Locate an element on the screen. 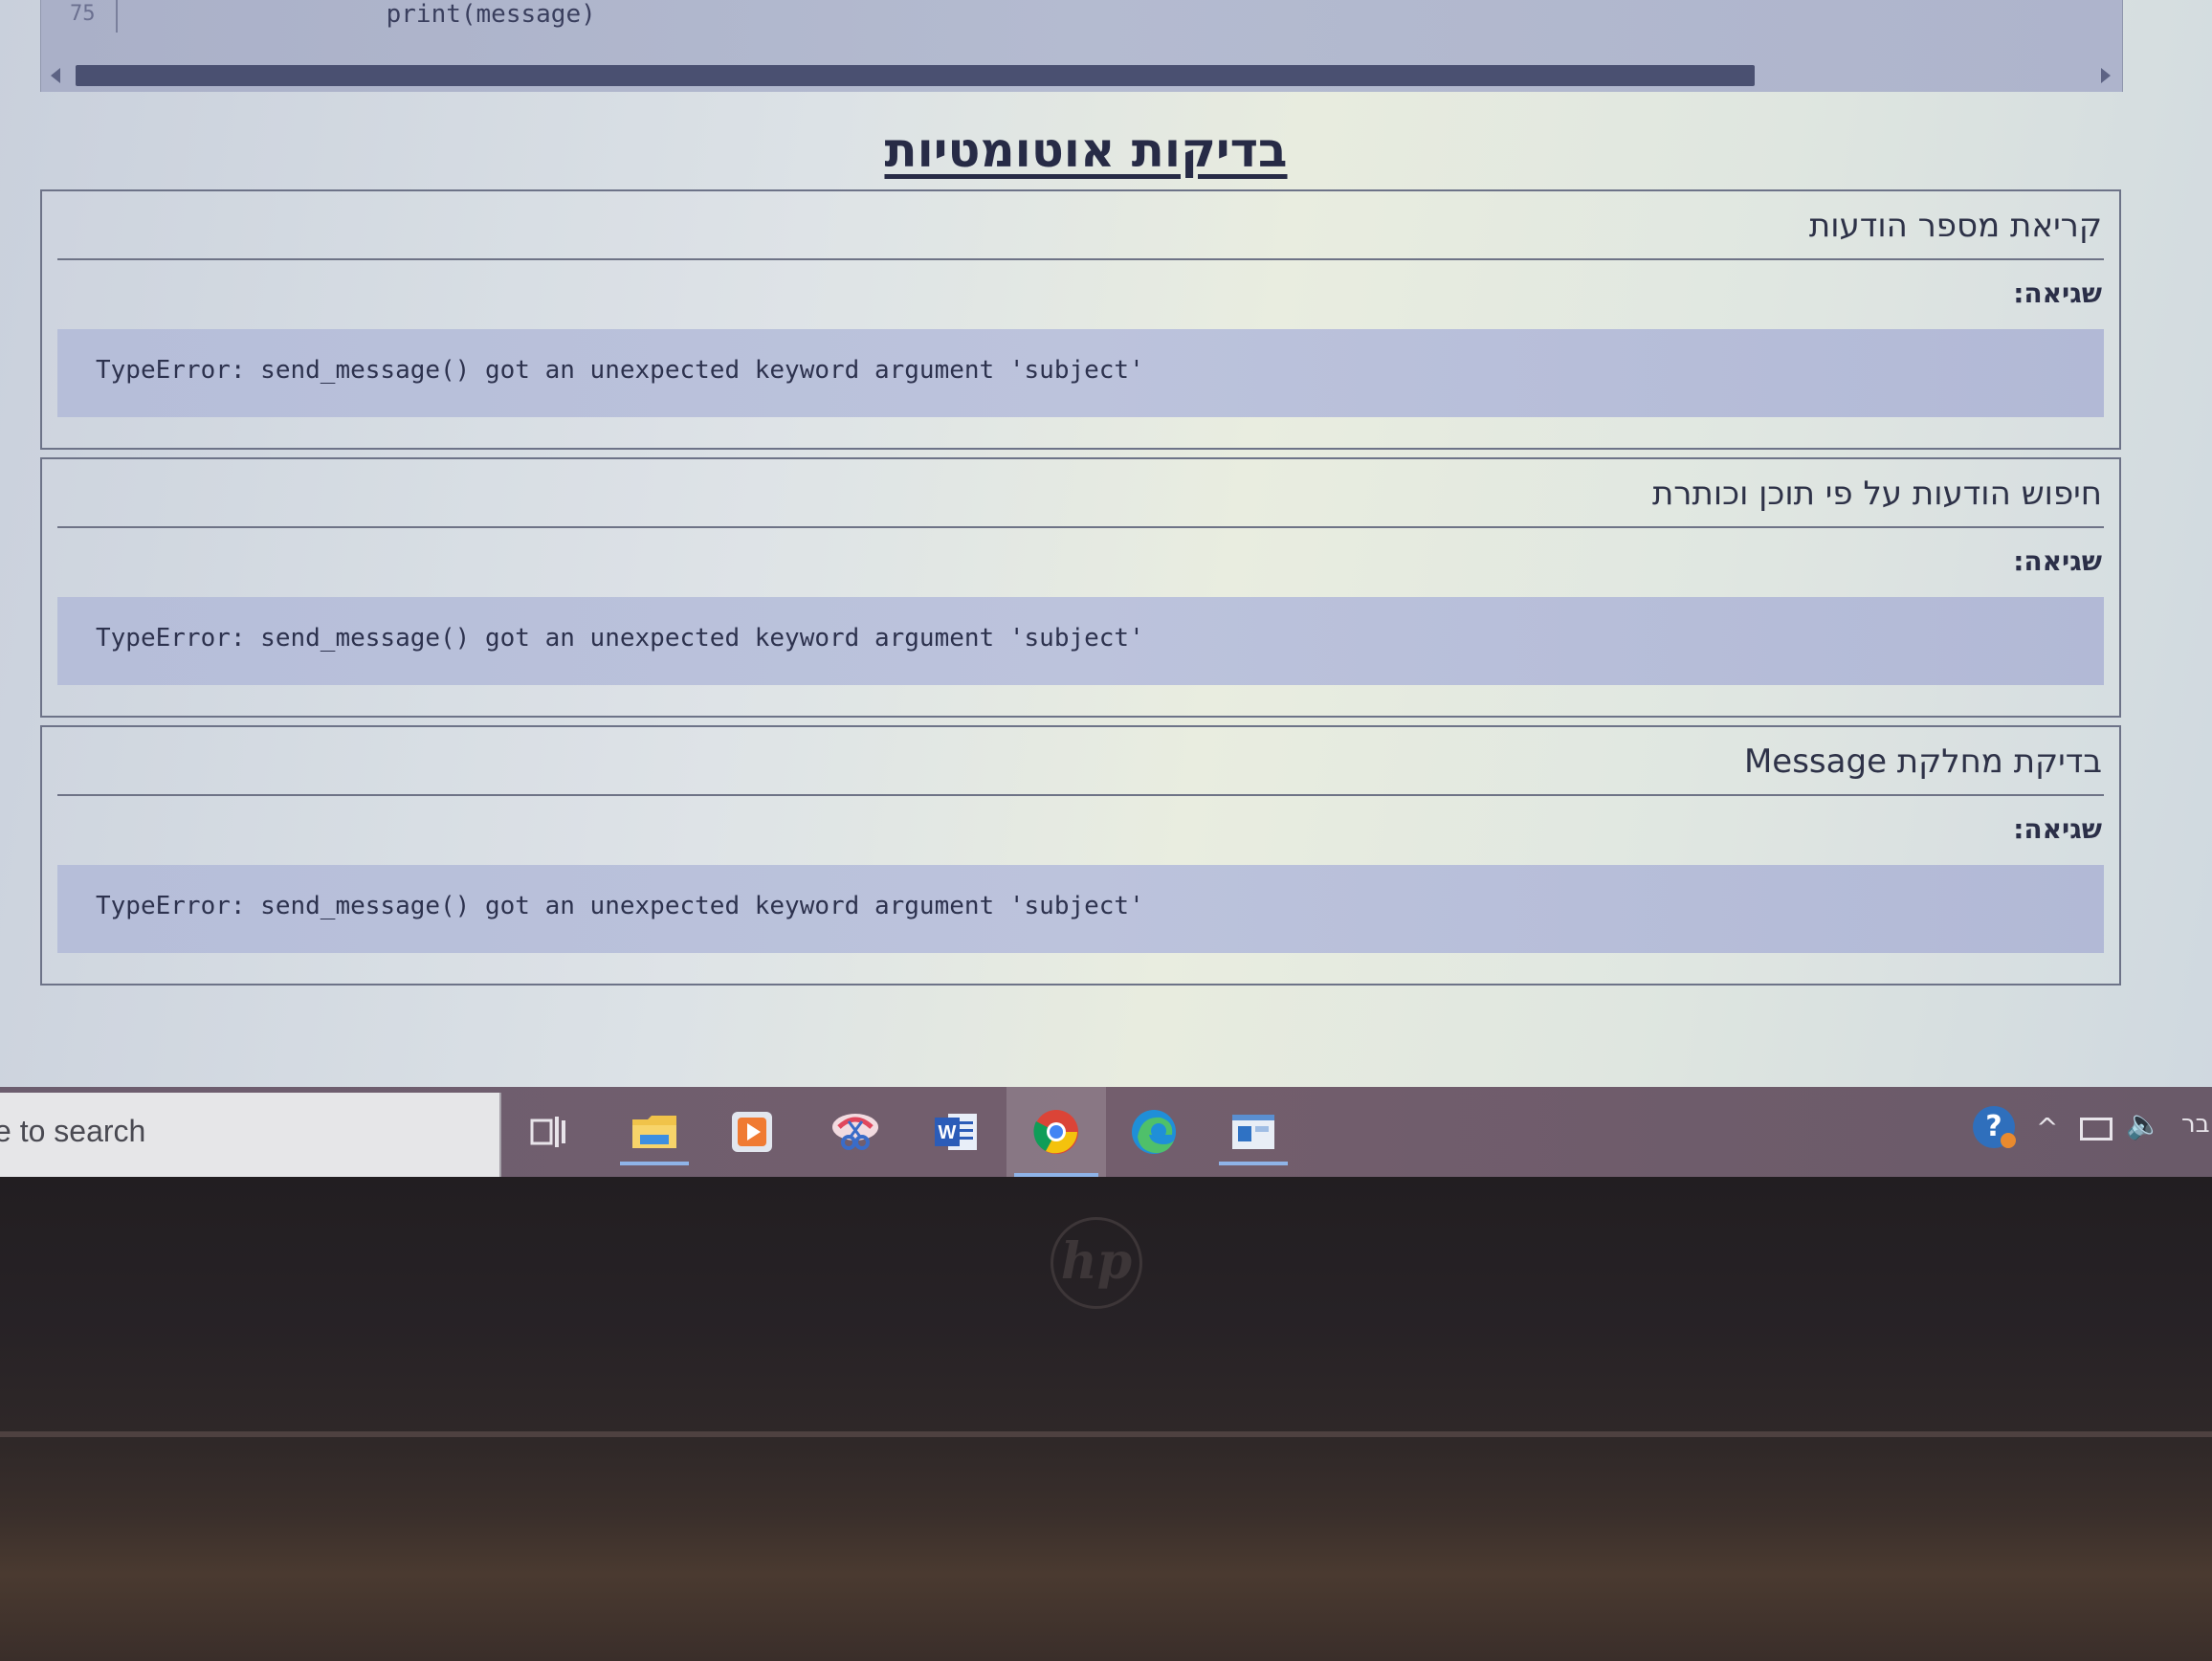 The width and height of the screenshot is (2212, 1661). file-explorer-button is located at coordinates (654, 1131).